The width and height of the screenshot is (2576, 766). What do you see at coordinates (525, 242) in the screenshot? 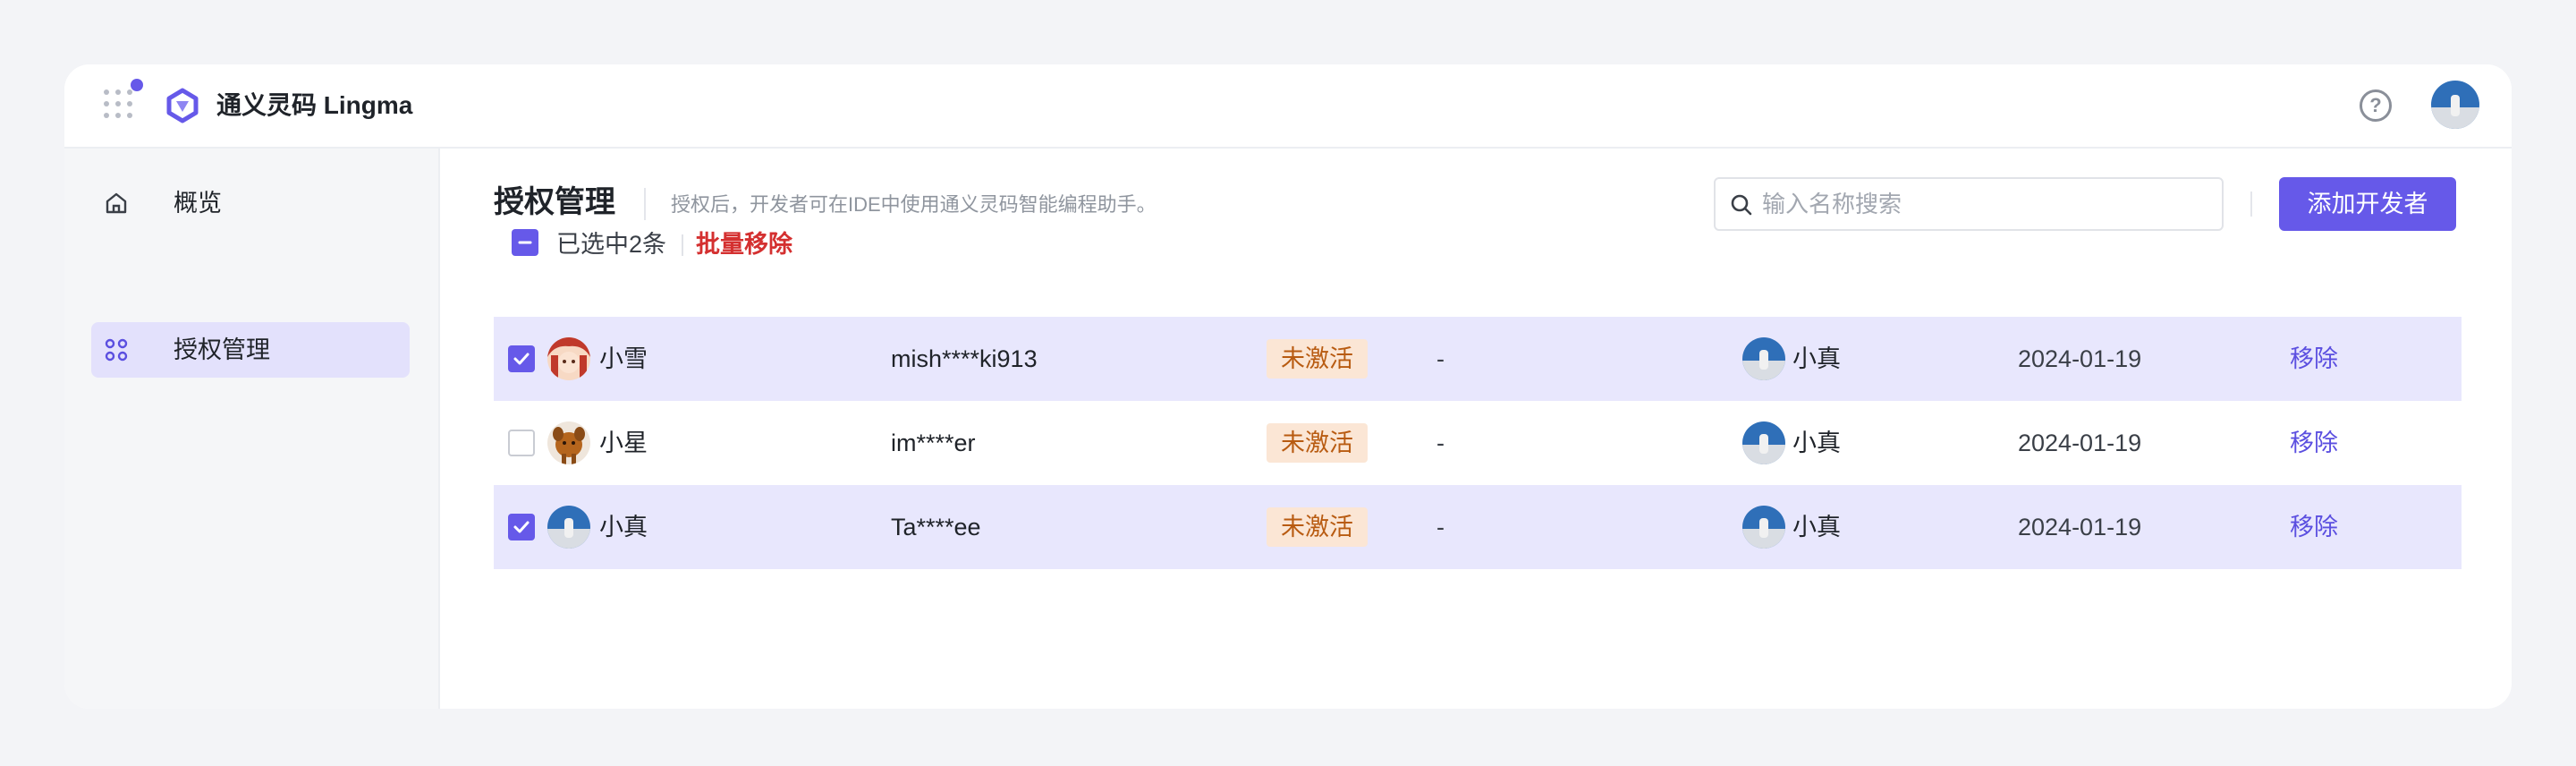
I see `select-all-checkbox` at bounding box center [525, 242].